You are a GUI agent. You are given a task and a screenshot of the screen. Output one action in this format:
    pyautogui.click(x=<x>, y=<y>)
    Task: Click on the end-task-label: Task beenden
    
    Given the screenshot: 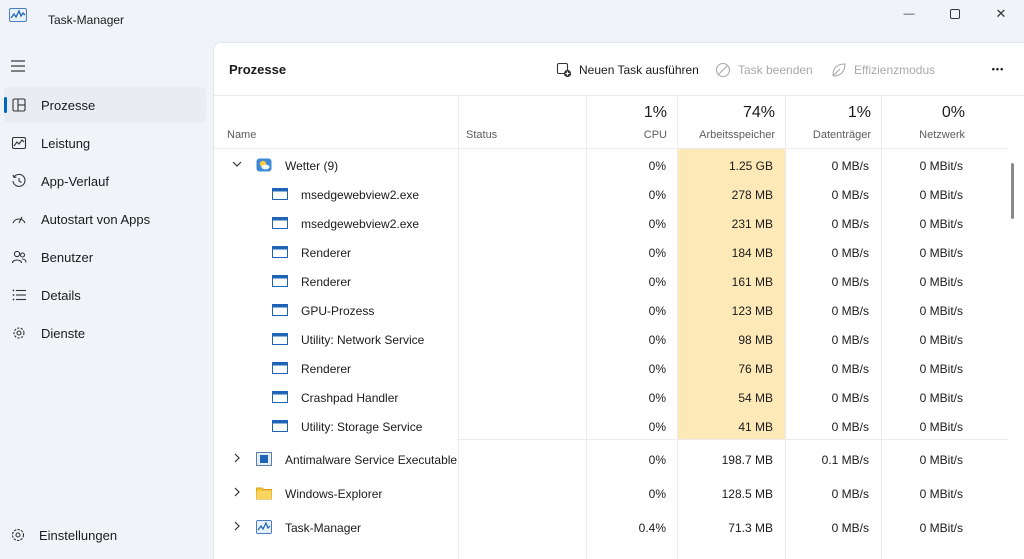 What is the action you would take?
    pyautogui.click(x=775, y=70)
    